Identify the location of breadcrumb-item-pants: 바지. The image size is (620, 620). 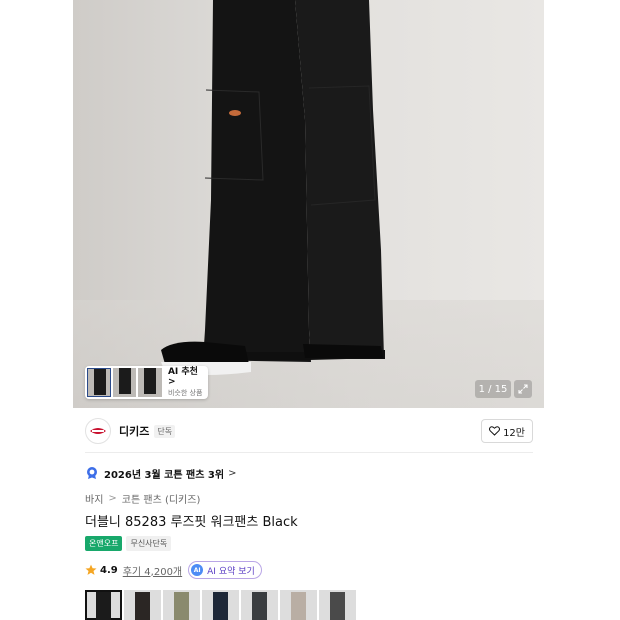
(94, 498).